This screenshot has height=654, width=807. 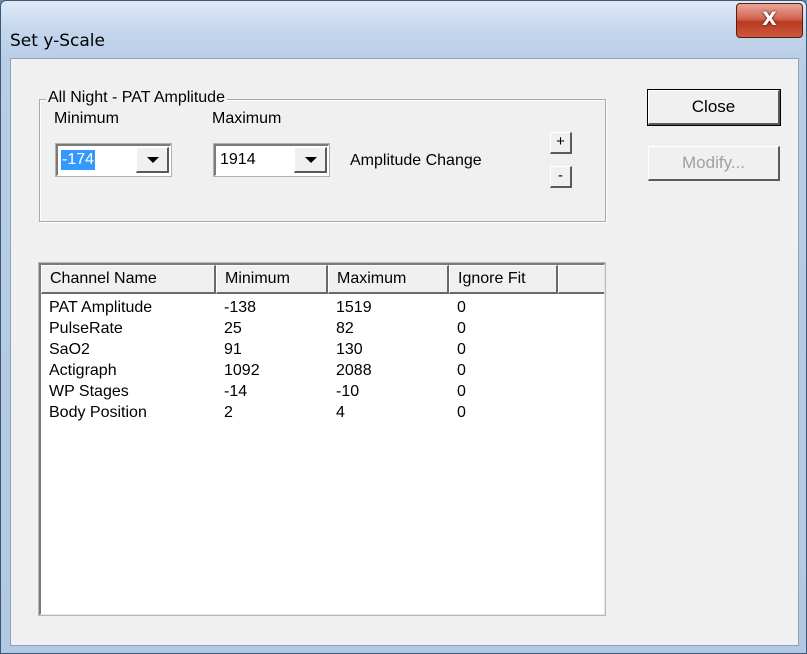 I want to click on cell-minimum: 2, so click(x=228, y=412).